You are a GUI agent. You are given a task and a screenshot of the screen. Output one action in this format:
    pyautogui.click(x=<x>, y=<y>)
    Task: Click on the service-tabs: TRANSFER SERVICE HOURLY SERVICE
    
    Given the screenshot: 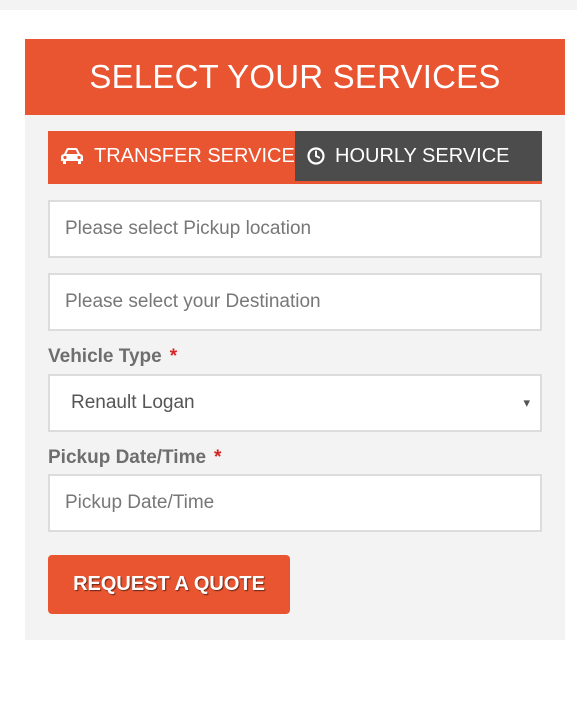 What is the action you would take?
    pyautogui.click(x=295, y=157)
    